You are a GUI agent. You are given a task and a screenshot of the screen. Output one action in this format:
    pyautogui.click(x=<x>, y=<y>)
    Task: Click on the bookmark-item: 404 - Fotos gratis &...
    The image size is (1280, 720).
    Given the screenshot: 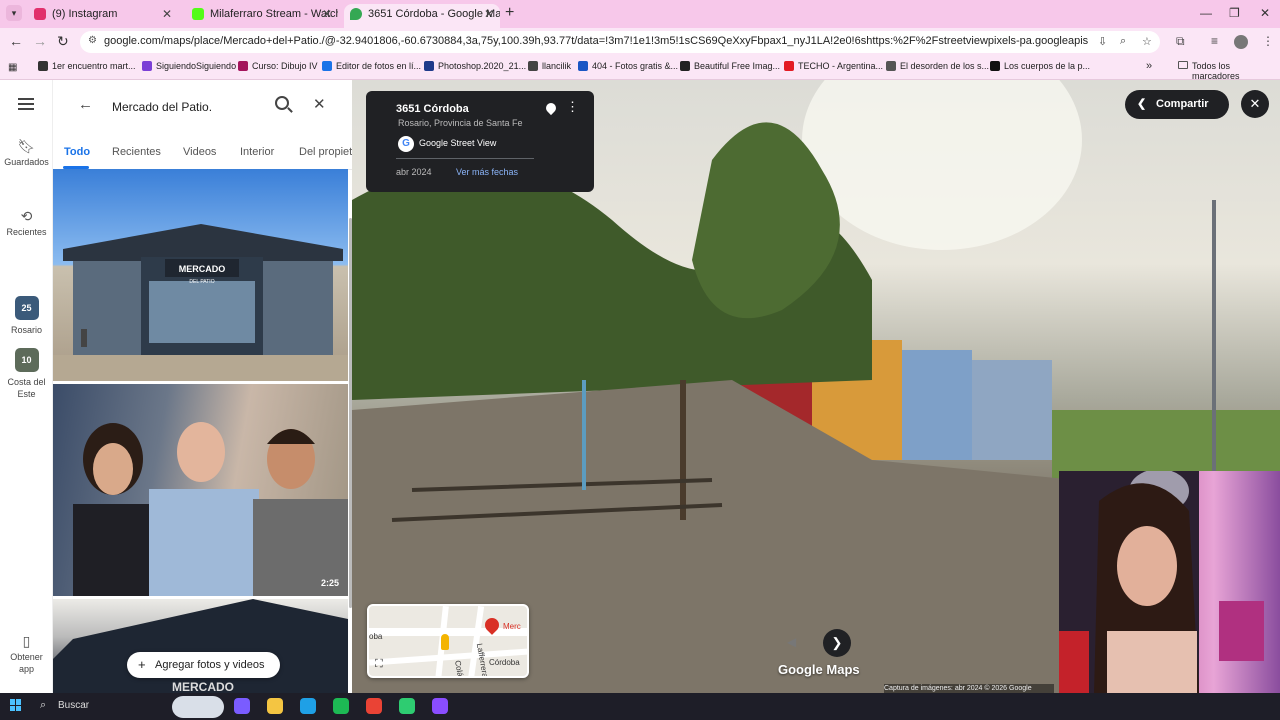 What is the action you would take?
    pyautogui.click(x=628, y=66)
    